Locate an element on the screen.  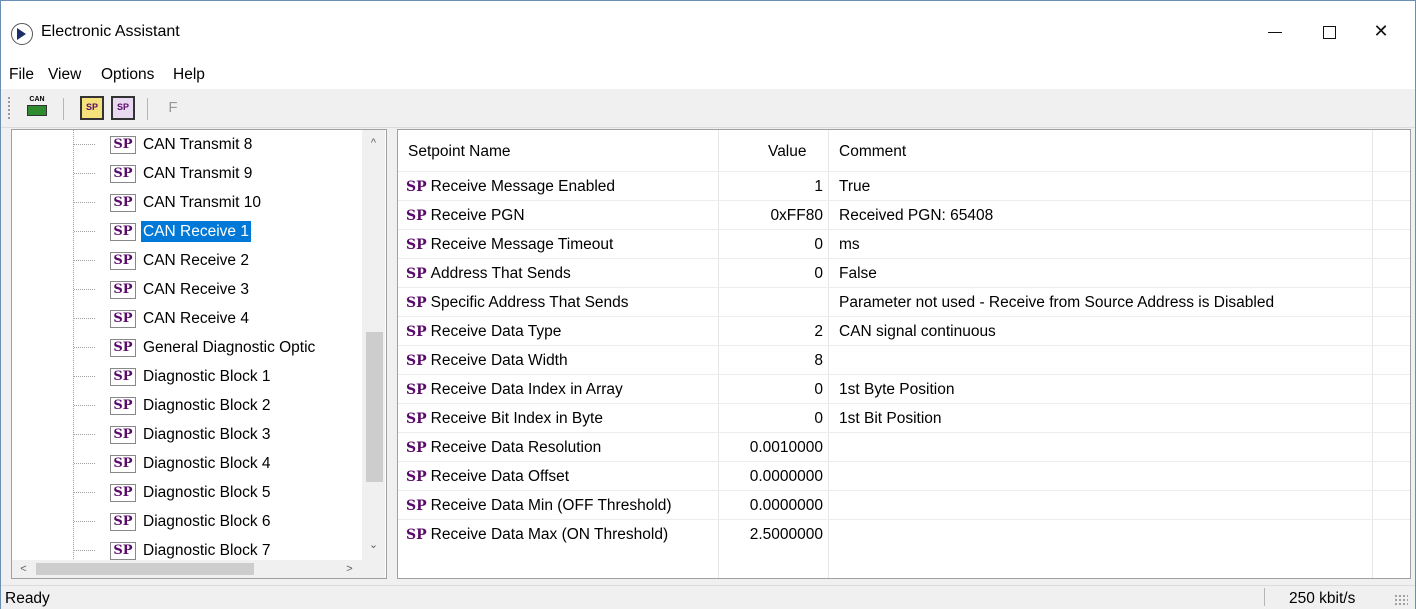
menu-options: Options is located at coordinates (127, 75).